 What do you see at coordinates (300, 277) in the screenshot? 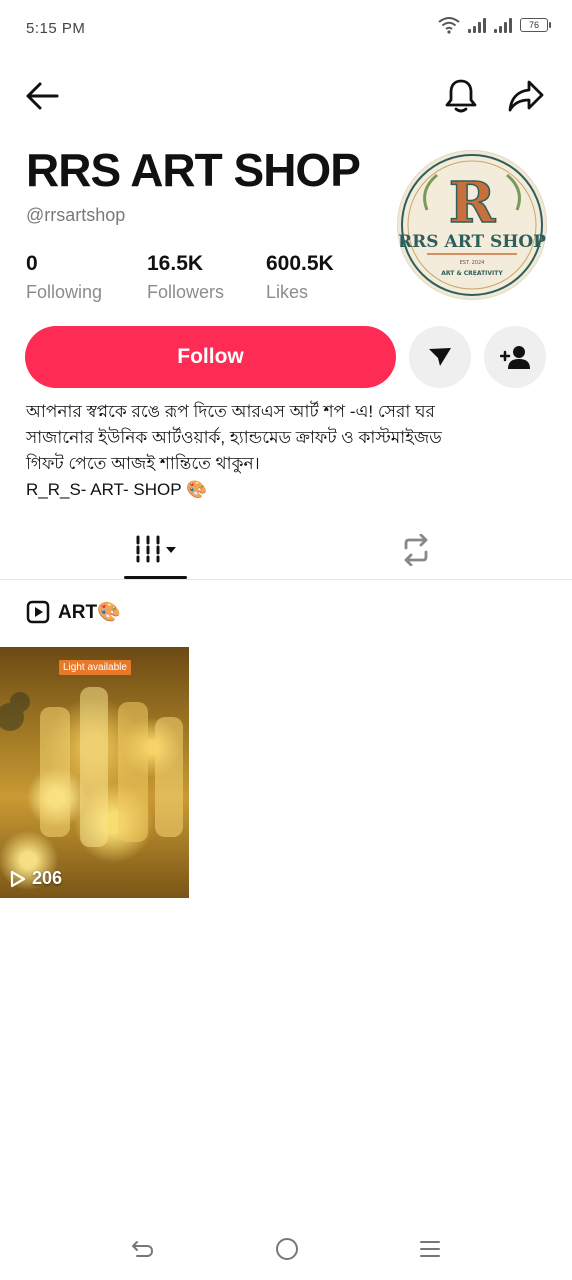
I see `stat-likes: 600.5K Likes` at bounding box center [300, 277].